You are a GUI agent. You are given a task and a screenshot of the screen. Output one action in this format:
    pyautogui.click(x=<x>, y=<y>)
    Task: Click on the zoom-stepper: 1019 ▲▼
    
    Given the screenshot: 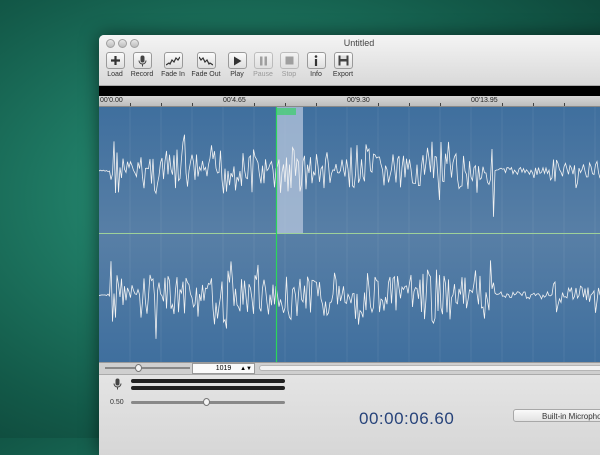 What is the action you would take?
    pyautogui.click(x=223, y=368)
    